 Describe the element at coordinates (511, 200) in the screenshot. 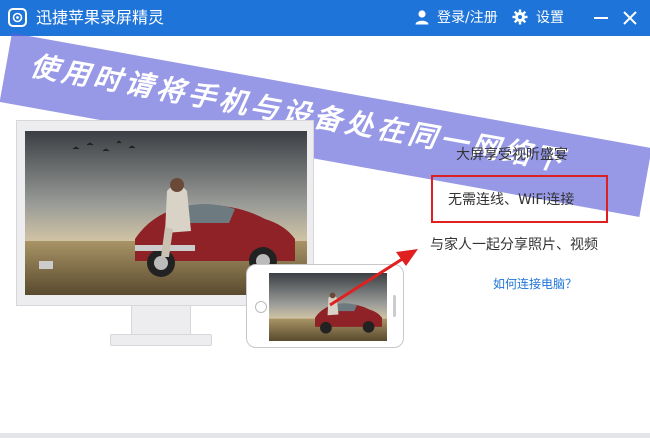

I see `feature-wifi: 无需连线、WiFi连接` at that location.